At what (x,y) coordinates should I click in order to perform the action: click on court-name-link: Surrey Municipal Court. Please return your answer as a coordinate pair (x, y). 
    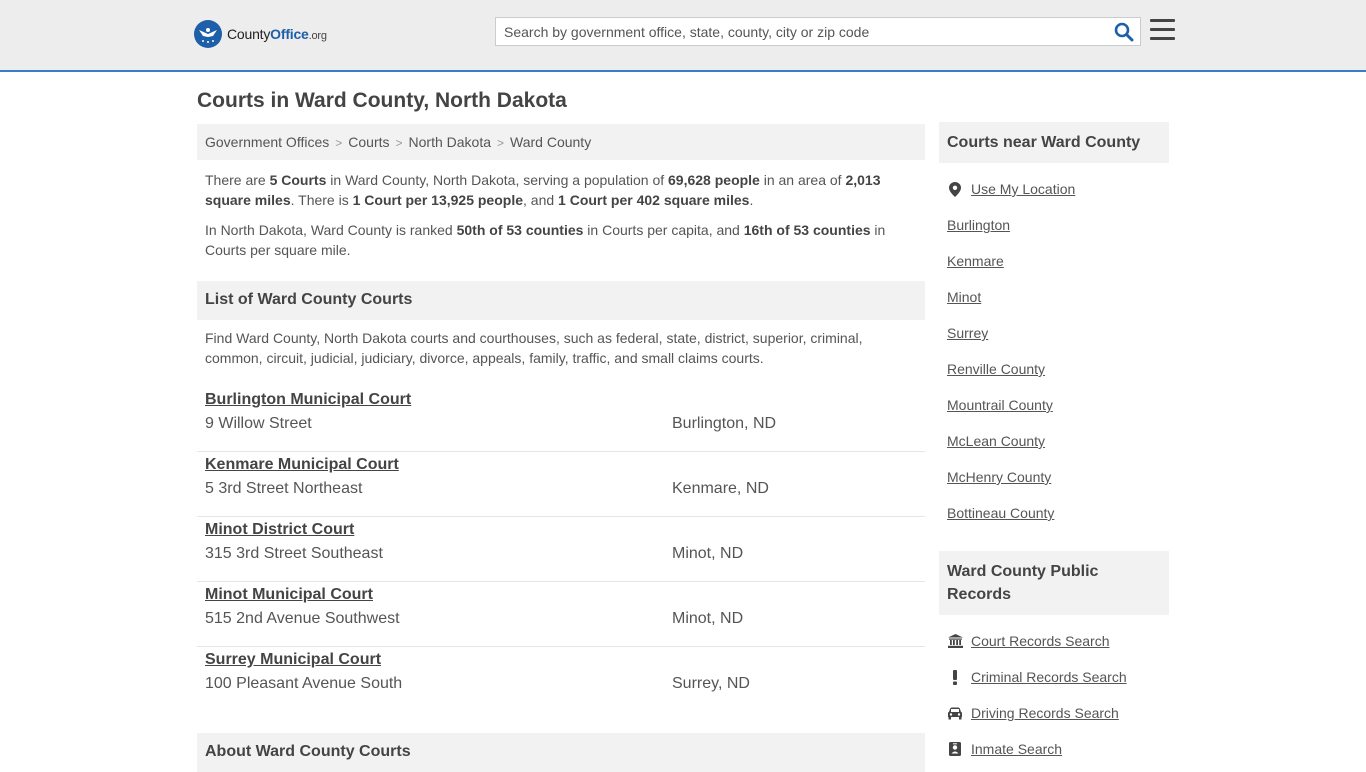
    Looking at the image, I should click on (293, 660).